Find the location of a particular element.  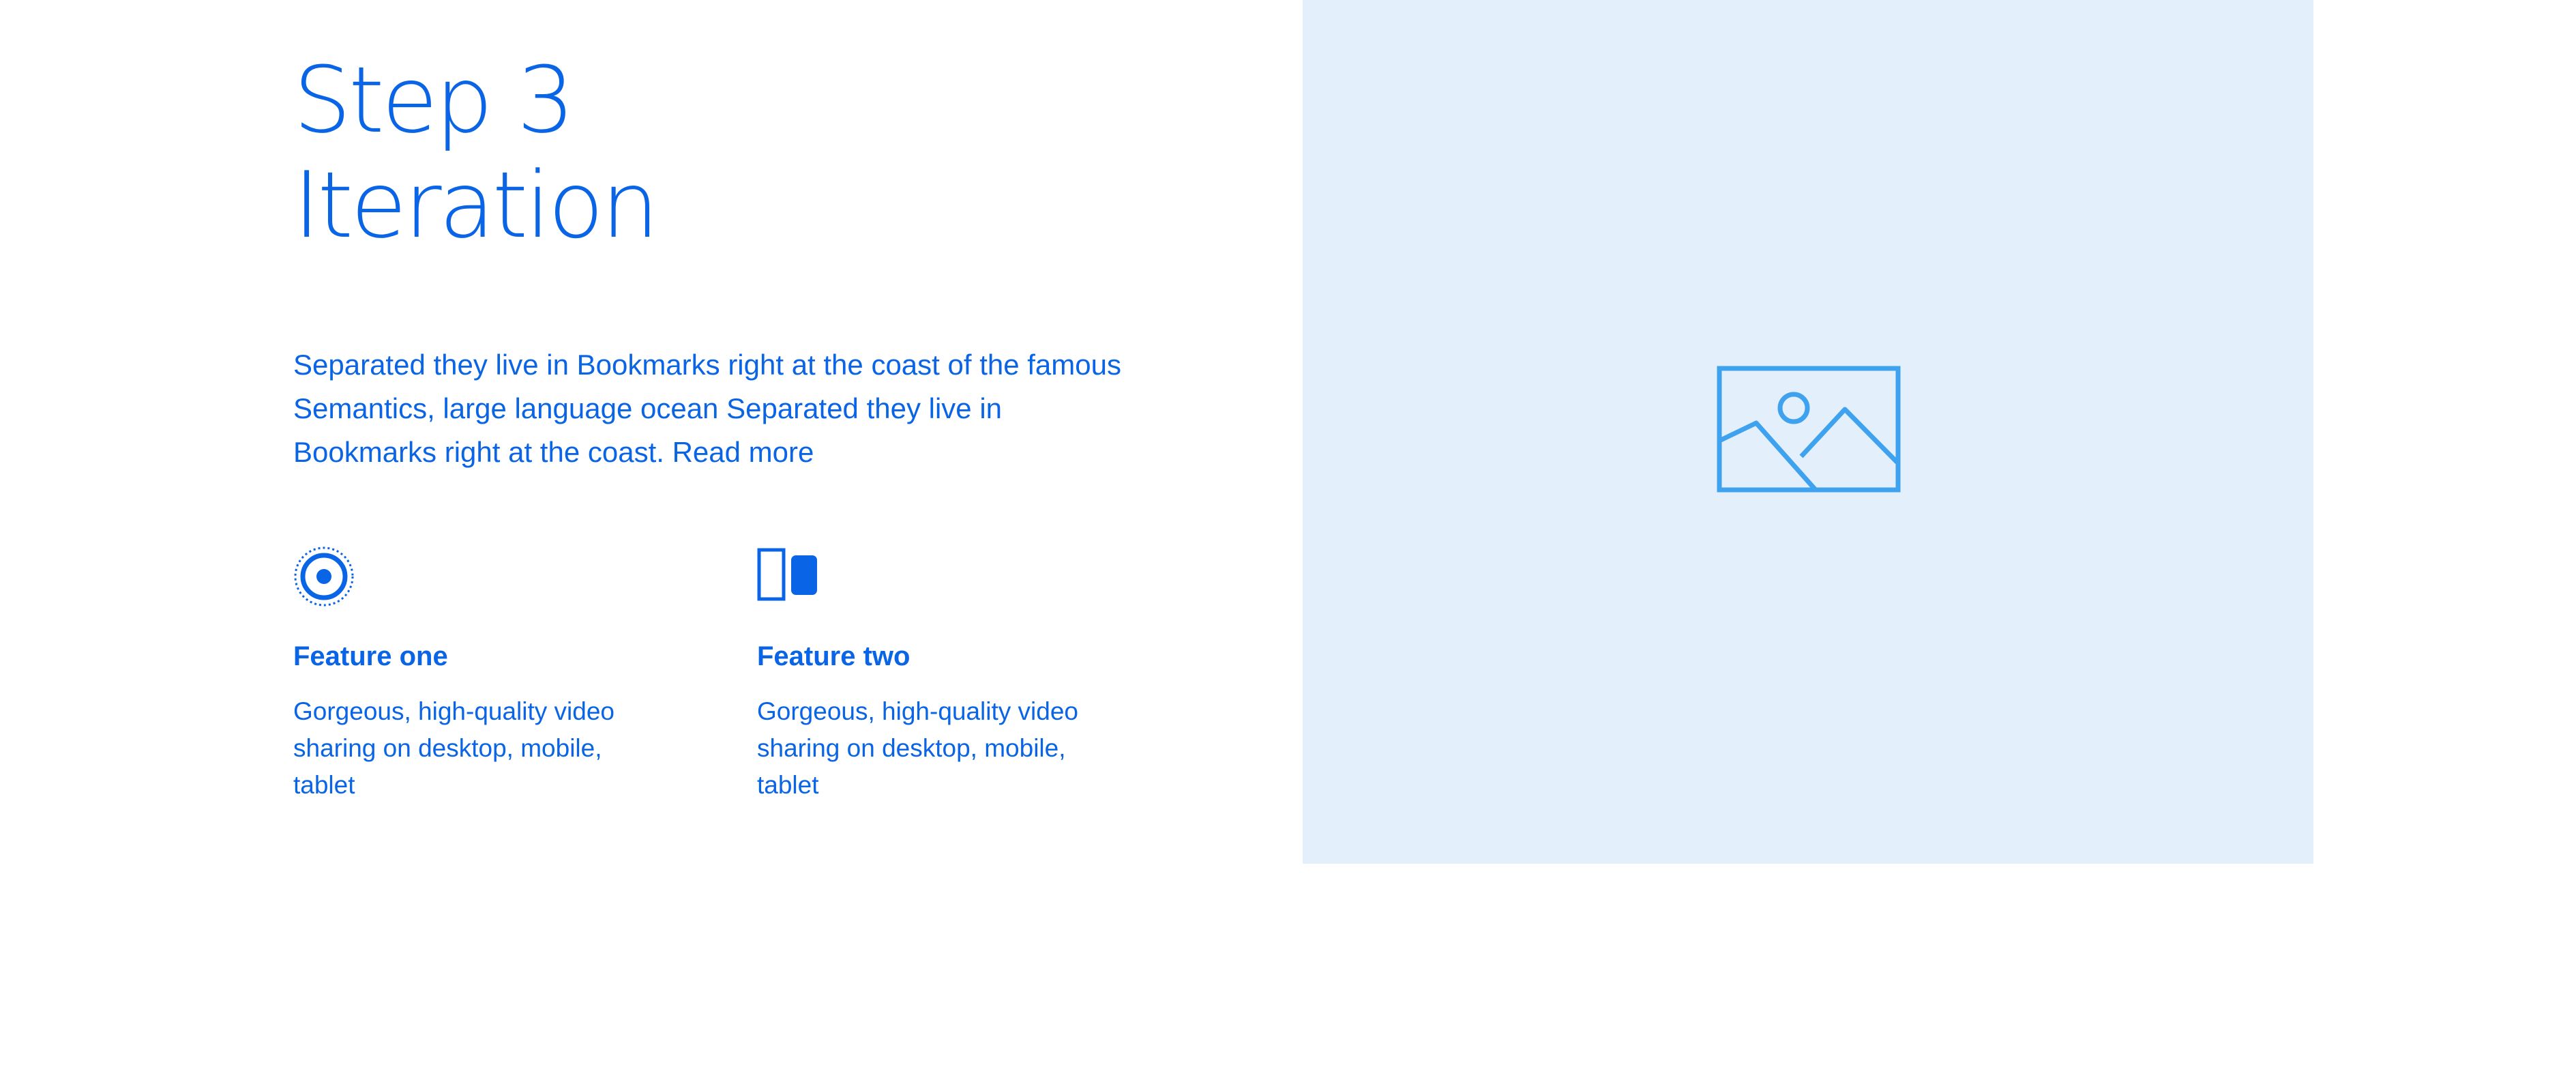

feature-title: Feature one is located at coordinates (370, 656).